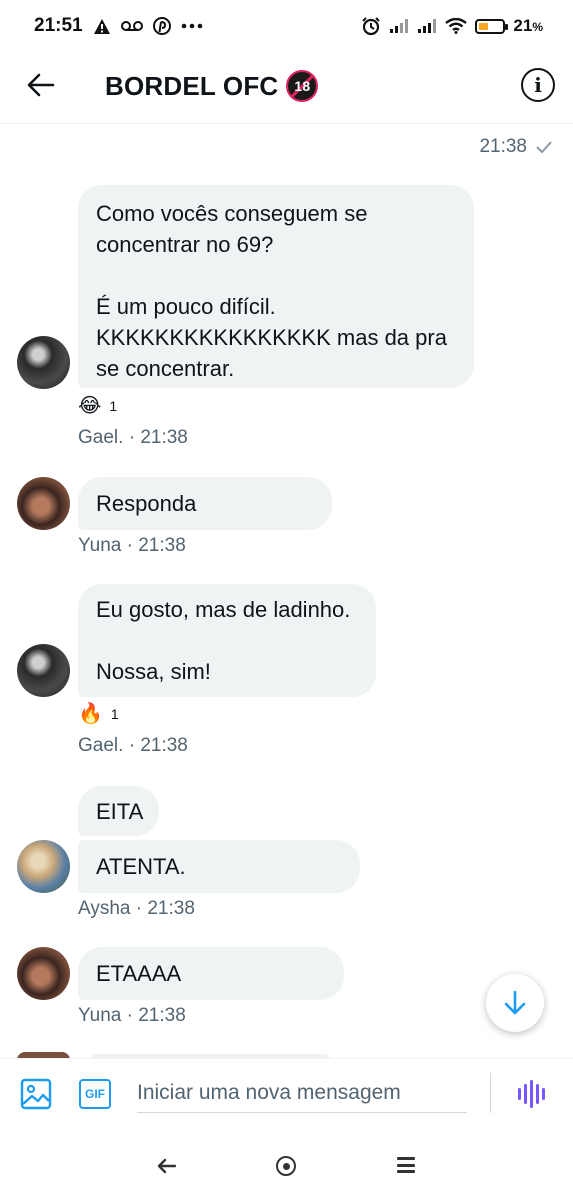  I want to click on gif-button: GIF, so click(95, 1094).